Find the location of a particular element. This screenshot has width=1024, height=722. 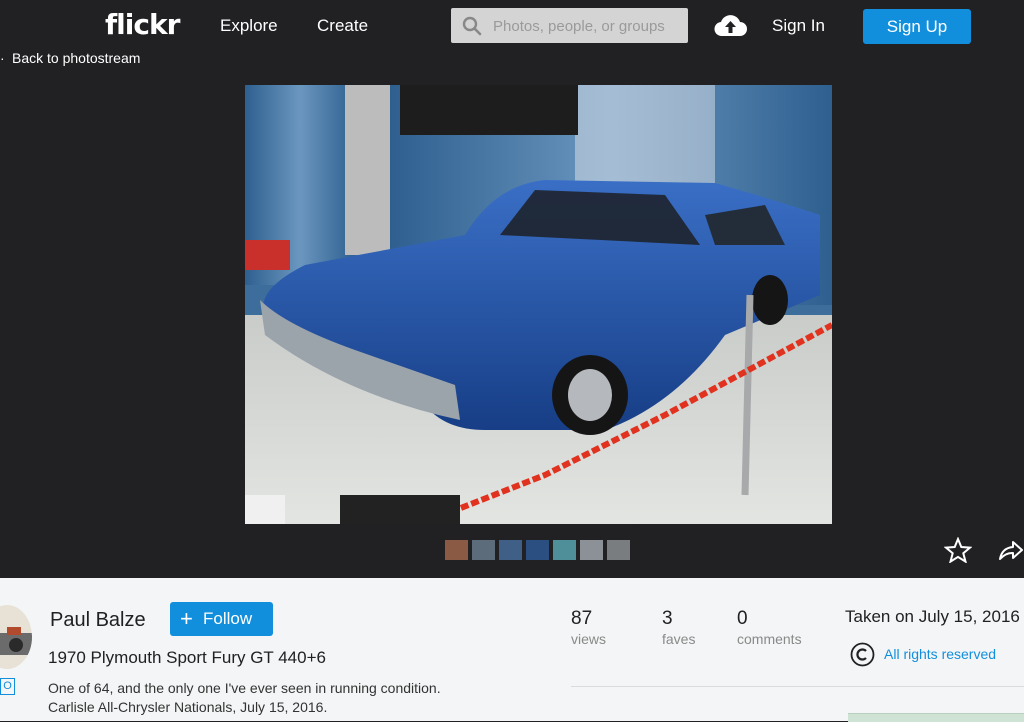

top-navigation-bar: flickr Explore Create Sign In Sign Up is located at coordinates (512, 26).